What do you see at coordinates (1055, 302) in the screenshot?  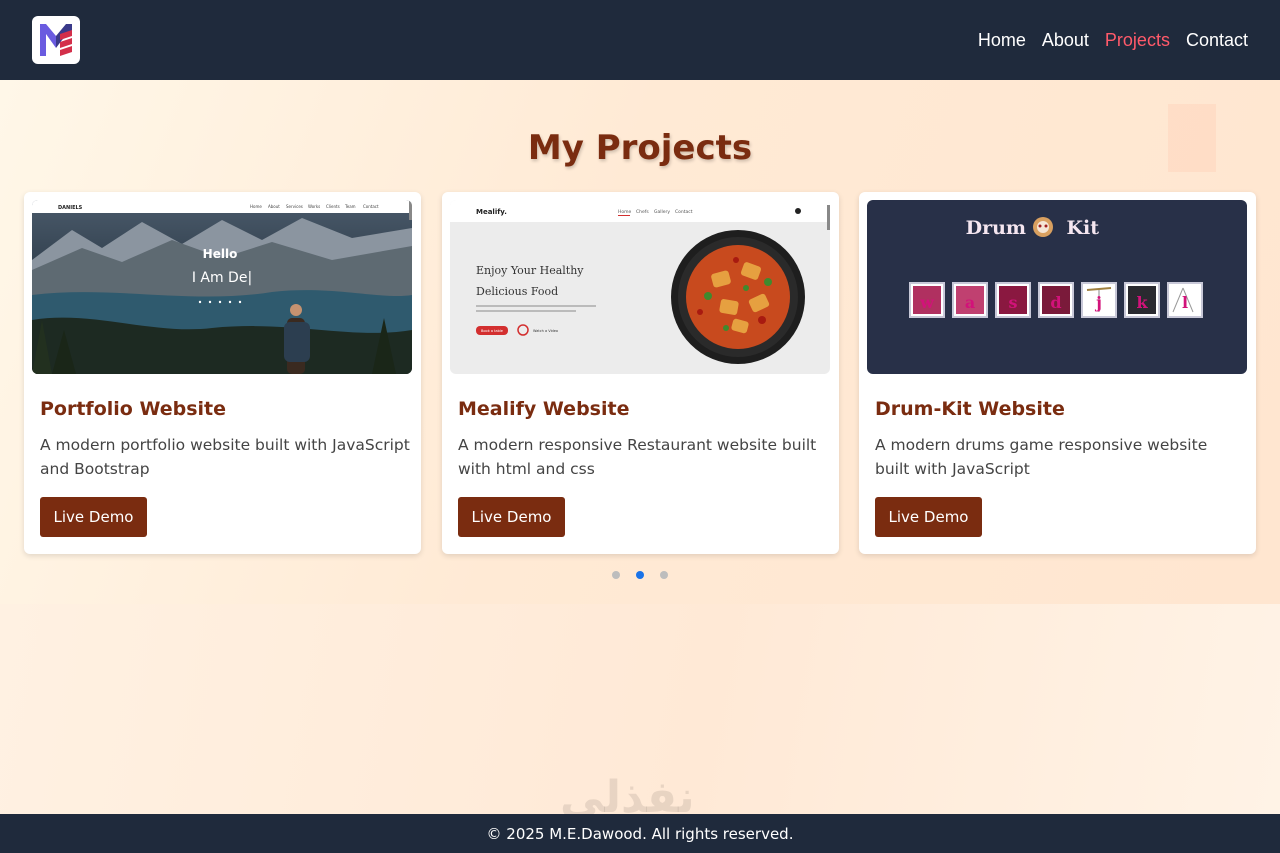 I see `svg-text: d` at bounding box center [1055, 302].